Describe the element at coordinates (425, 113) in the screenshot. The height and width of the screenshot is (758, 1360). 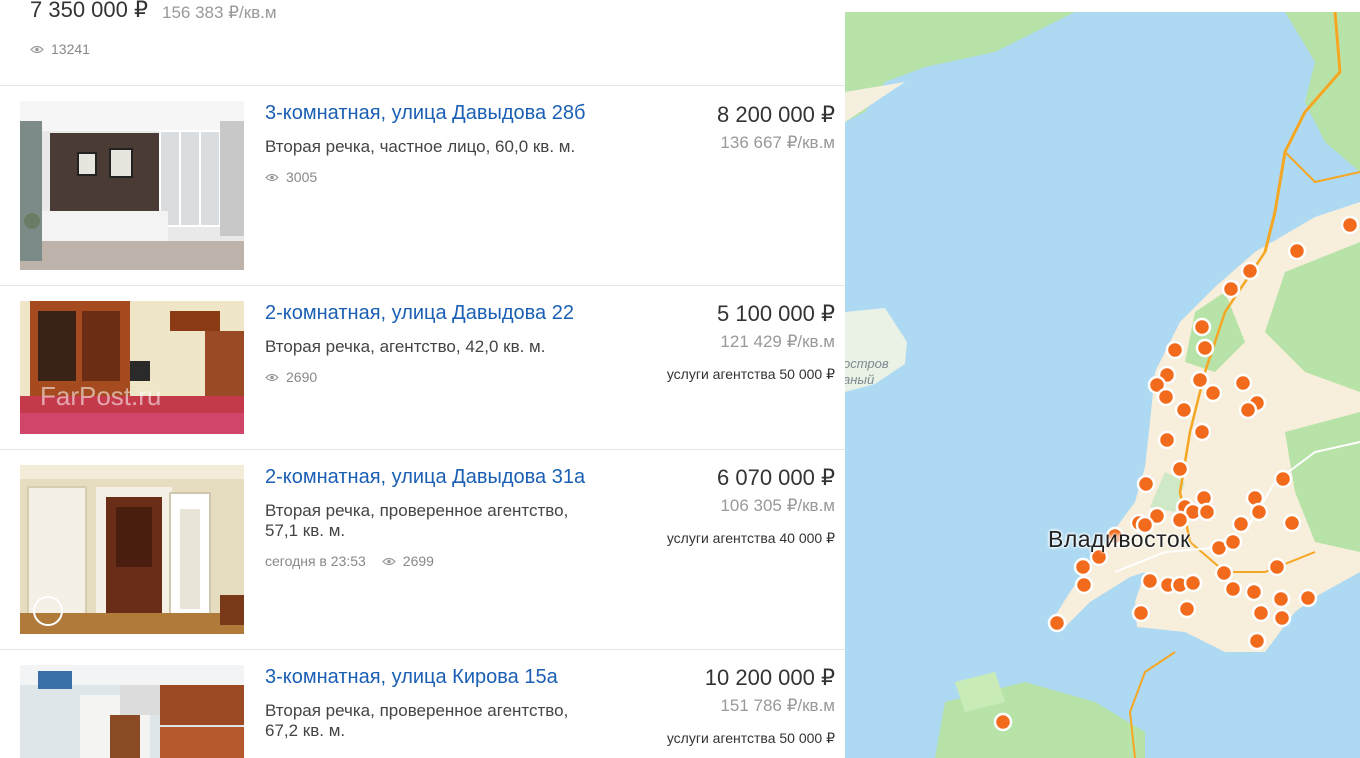
I see `listing-title-link: 3-комнатная, улица Давыдова 28б` at that location.